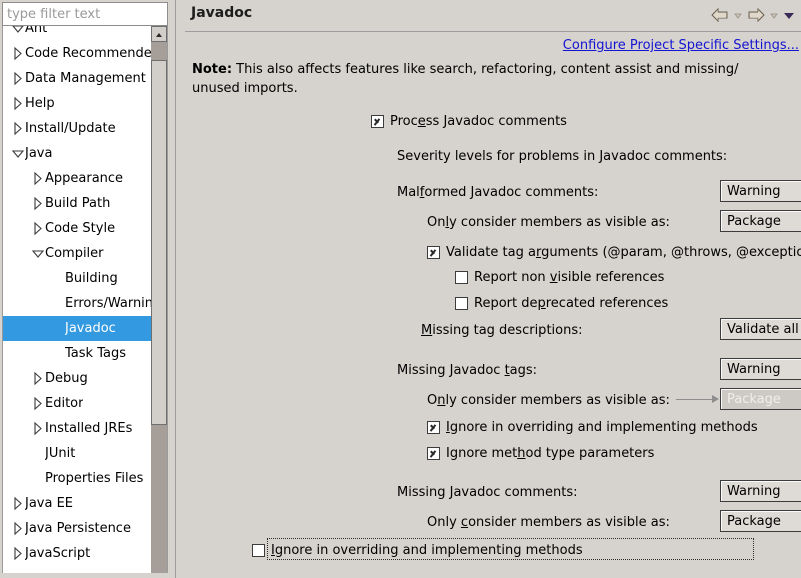 The height and width of the screenshot is (578, 801). Describe the element at coordinates (756, 15) in the screenshot. I see `forward-arrow-icon` at that location.